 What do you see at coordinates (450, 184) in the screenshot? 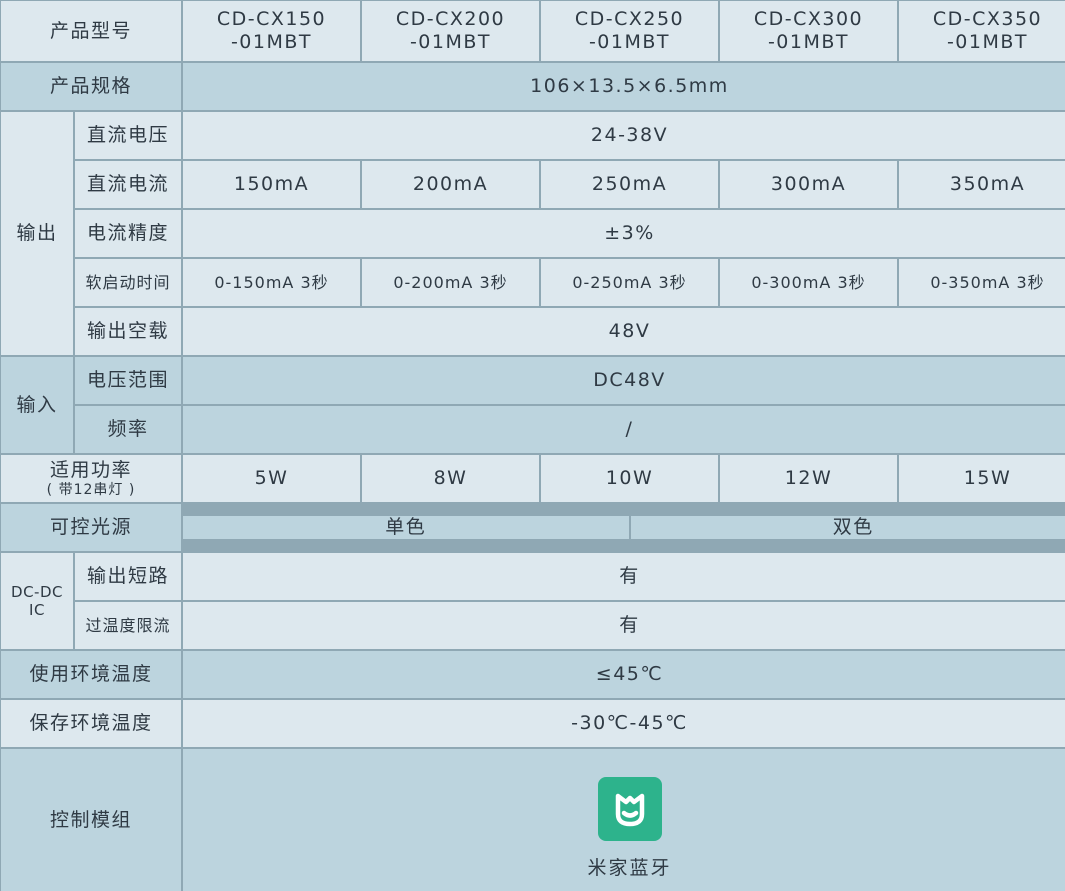
I see `dc-current-value: 200mA` at bounding box center [450, 184].